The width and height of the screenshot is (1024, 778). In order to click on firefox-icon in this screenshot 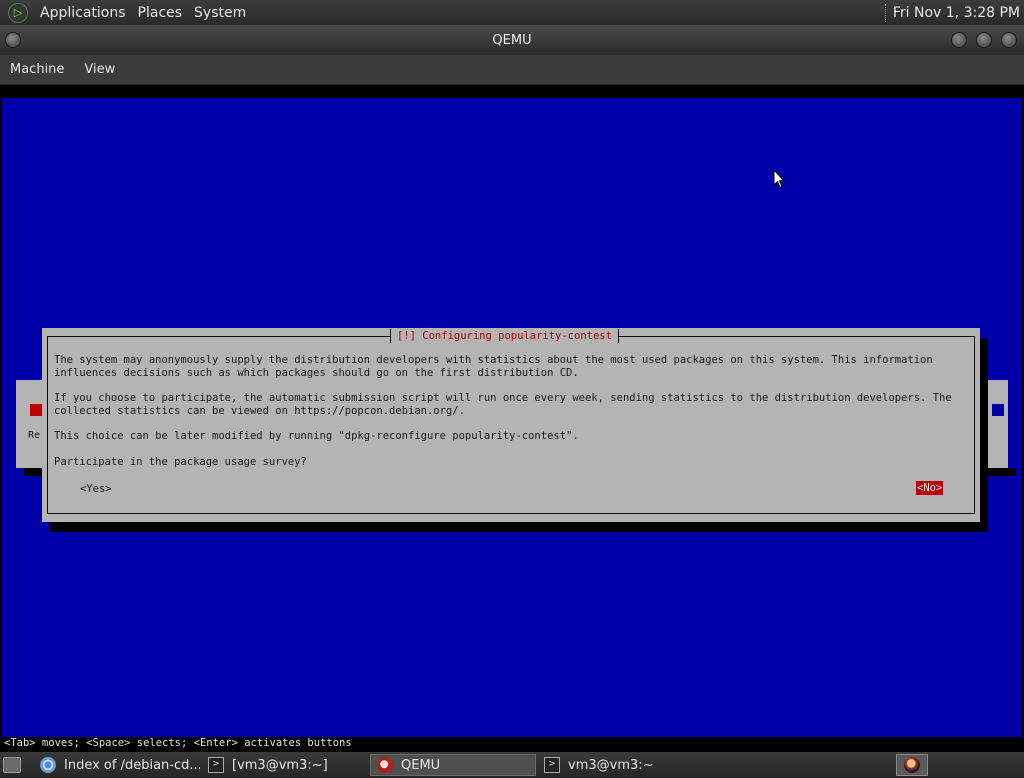, I will do `click(912, 765)`.